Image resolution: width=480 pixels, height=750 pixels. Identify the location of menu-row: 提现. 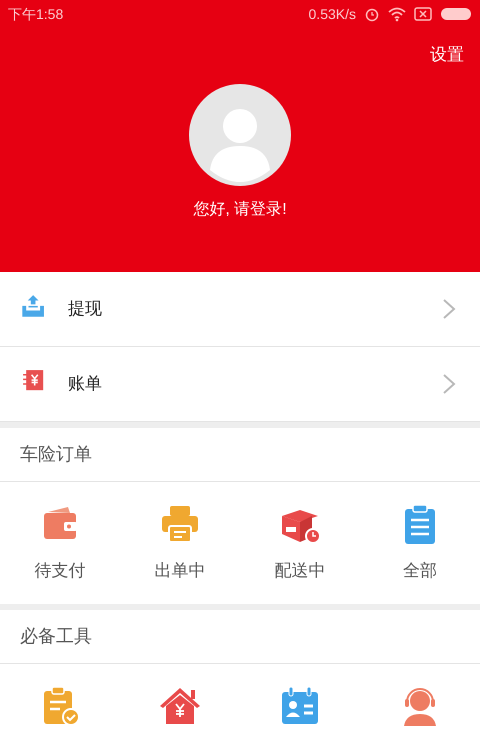
(240, 309).